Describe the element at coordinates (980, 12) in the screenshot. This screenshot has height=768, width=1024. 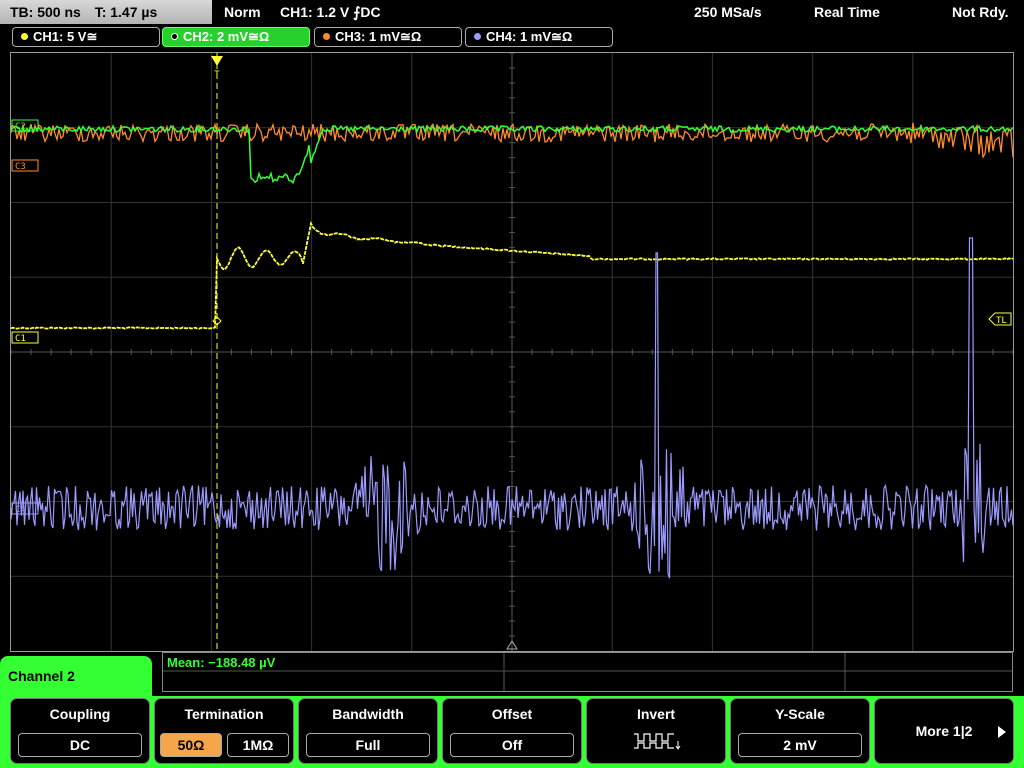
I see `acquisition-status: Not Rdy.` at that location.